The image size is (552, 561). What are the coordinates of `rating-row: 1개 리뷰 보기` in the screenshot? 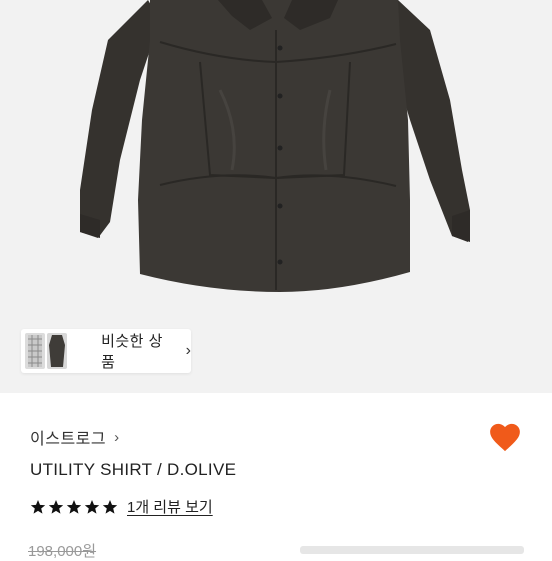 It's located at (121, 506).